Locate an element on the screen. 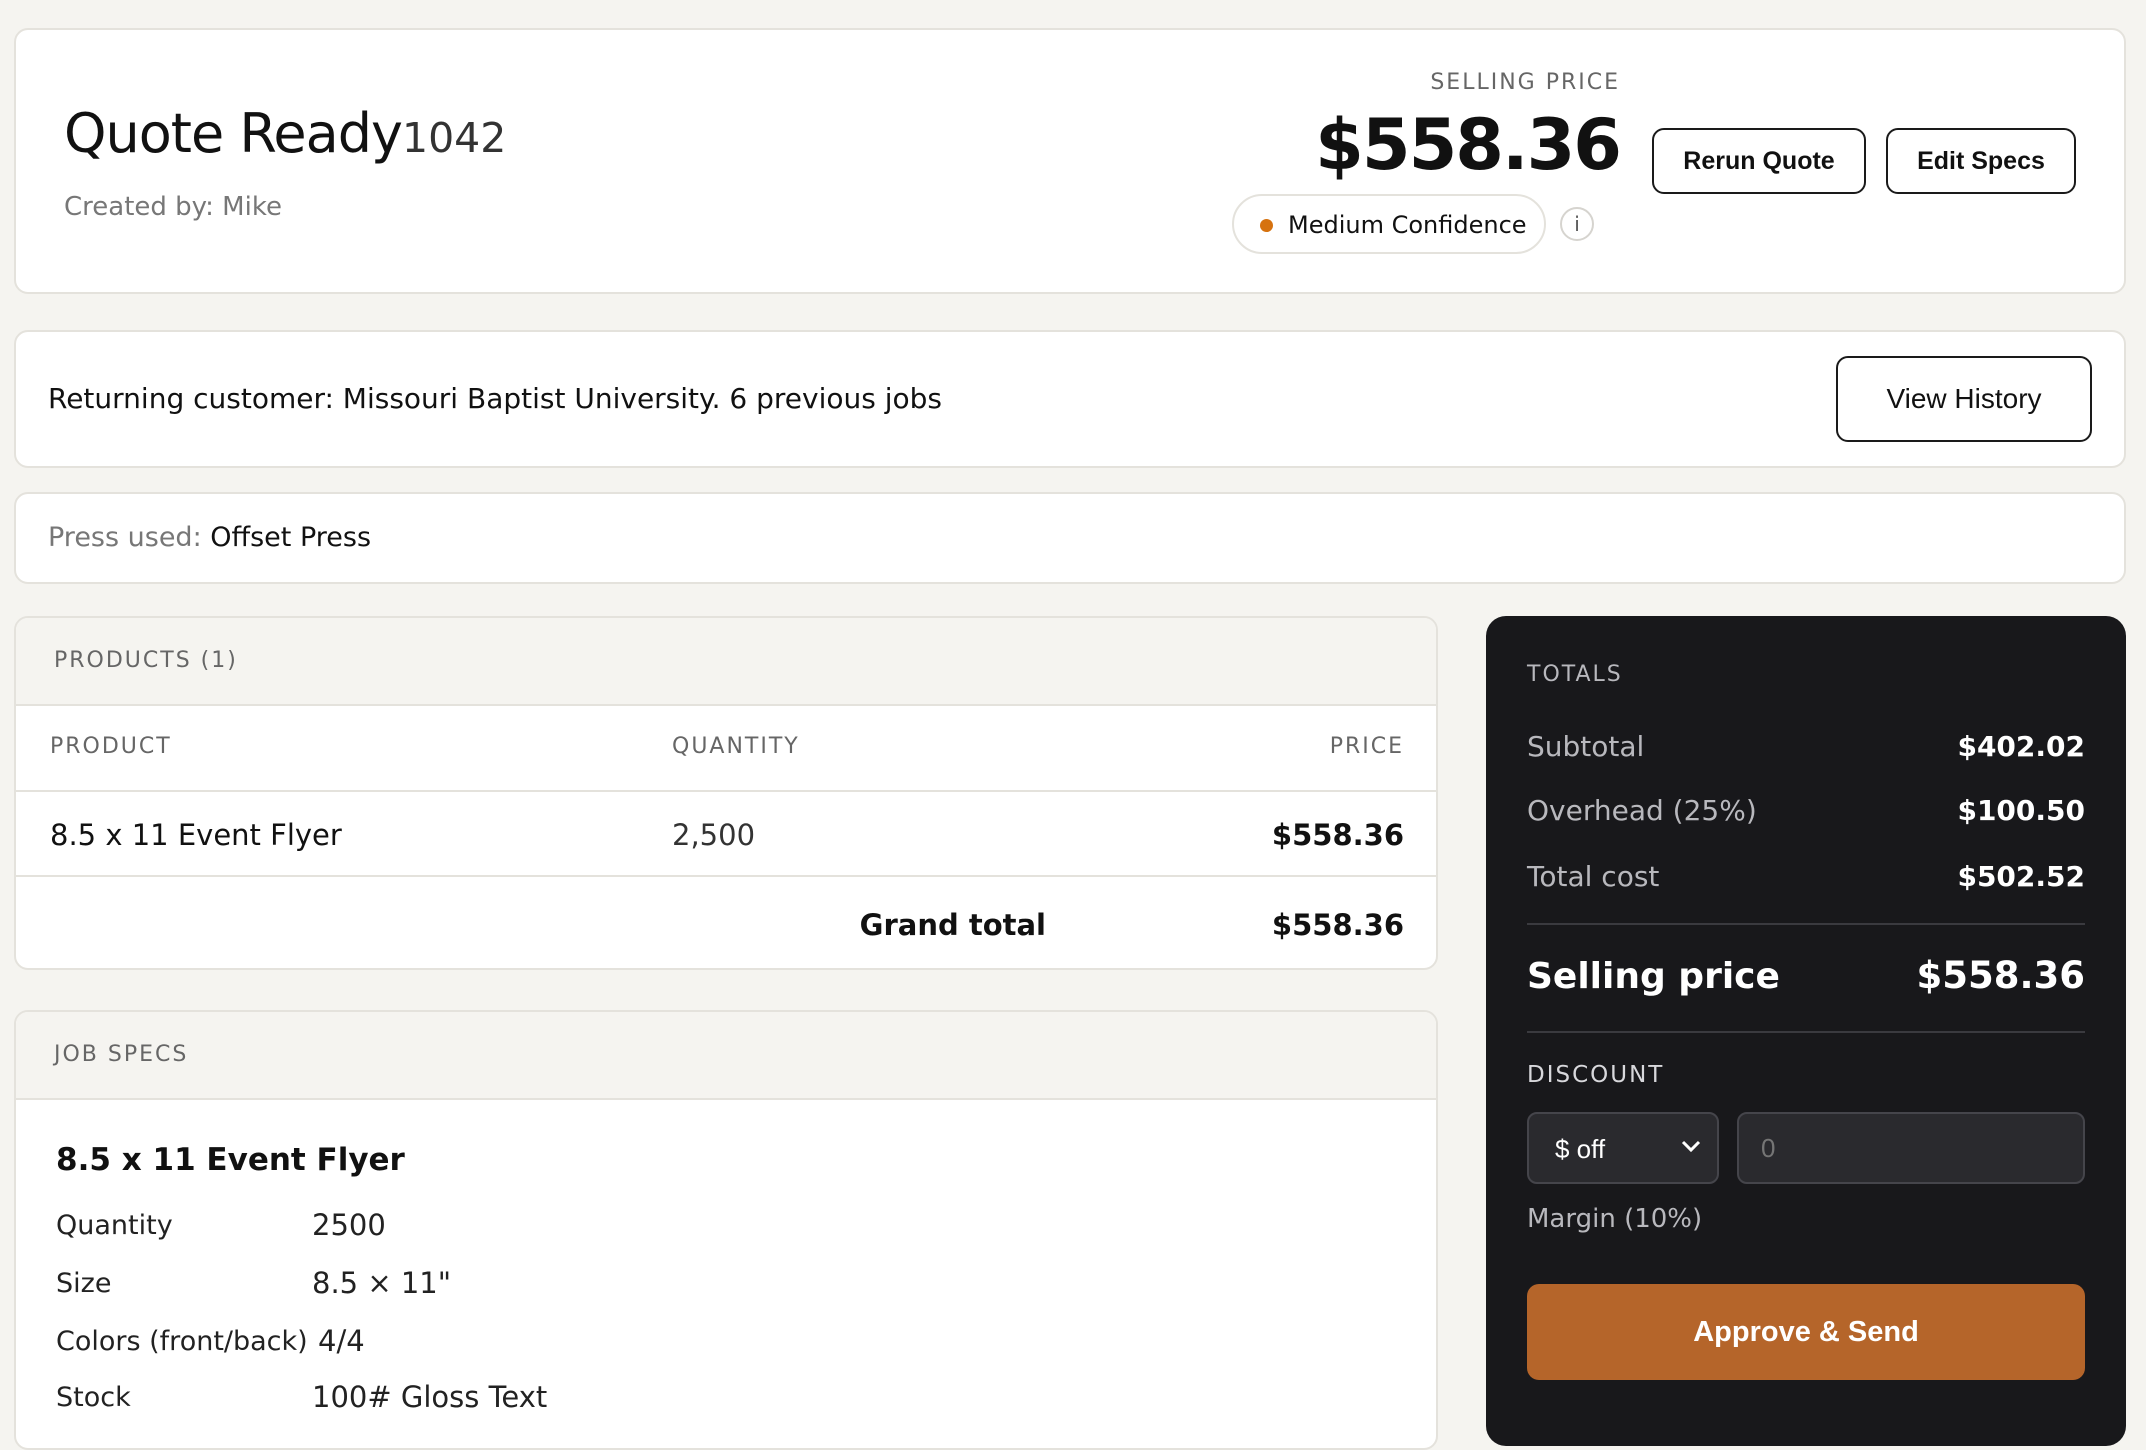 This screenshot has height=1450, width=2146. discount-type-select: $ off is located at coordinates (1623, 1148).